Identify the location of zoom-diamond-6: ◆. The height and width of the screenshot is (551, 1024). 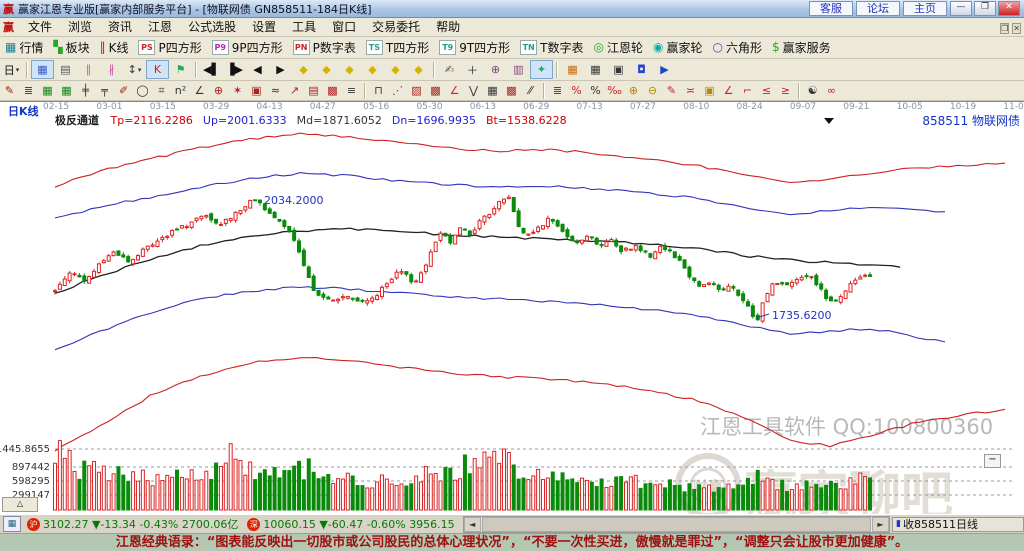
(418, 69).